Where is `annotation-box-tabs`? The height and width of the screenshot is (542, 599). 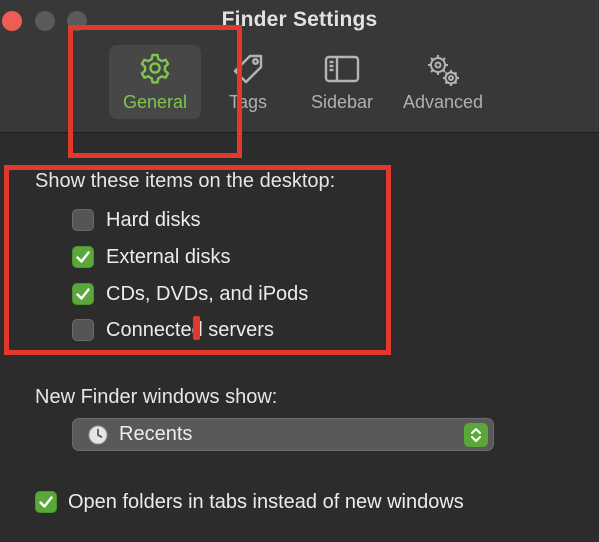 annotation-box-tabs is located at coordinates (155, 91).